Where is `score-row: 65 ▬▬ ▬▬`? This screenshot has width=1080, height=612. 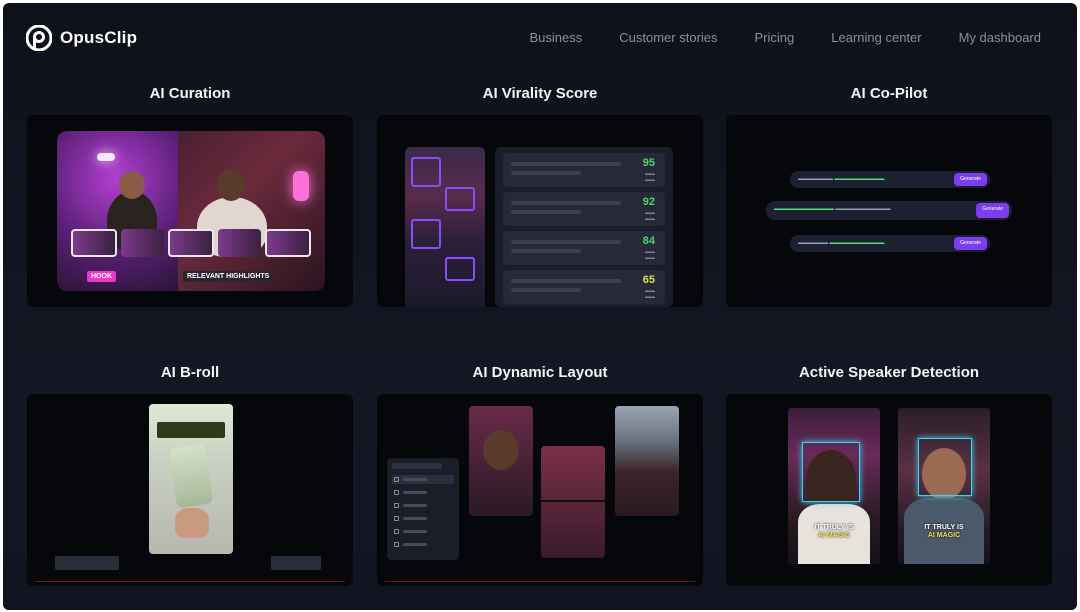
score-row: 65 ▬▬ ▬▬ is located at coordinates (584, 287).